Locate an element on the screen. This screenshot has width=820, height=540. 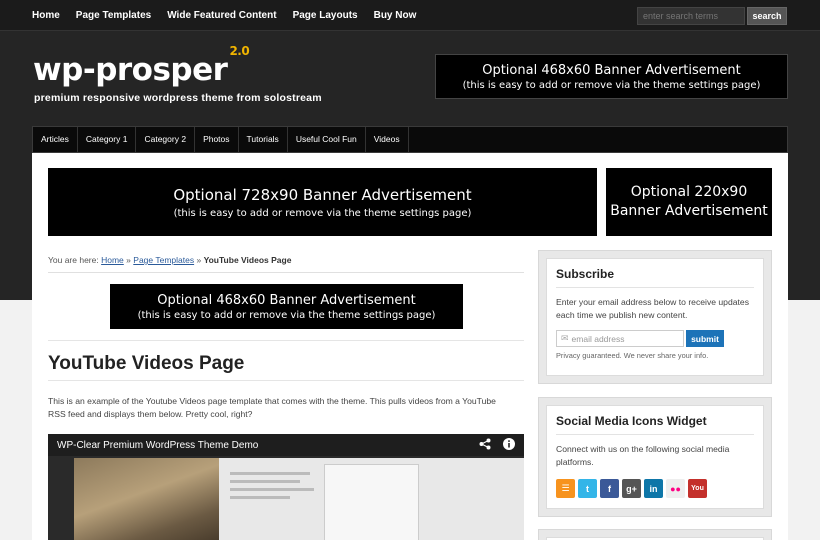
top-nav-page-templates: Page Templates is located at coordinates (113, 15).